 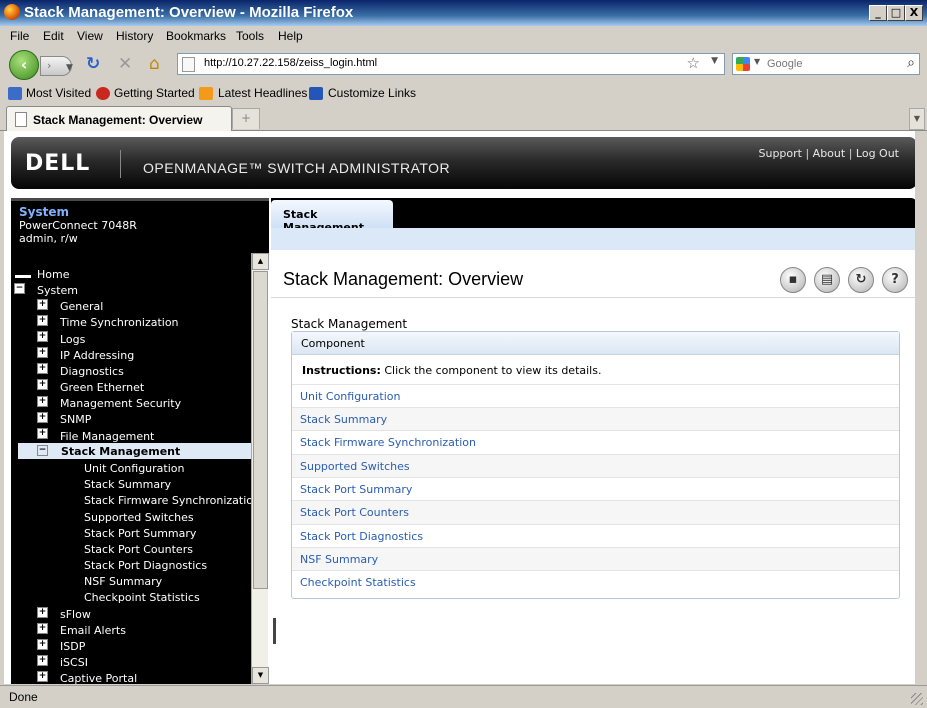 I want to click on tree-general: General, so click(x=81, y=306).